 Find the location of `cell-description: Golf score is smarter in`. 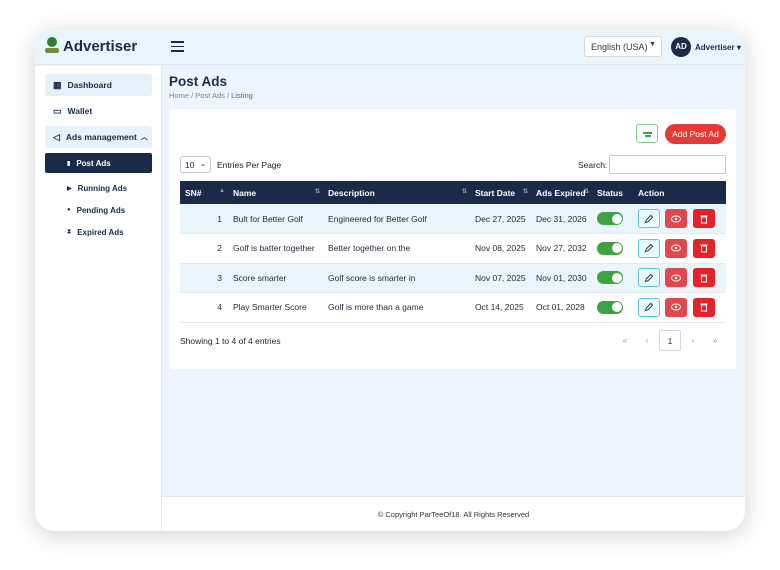

cell-description: Golf score is smarter in is located at coordinates (396, 278).